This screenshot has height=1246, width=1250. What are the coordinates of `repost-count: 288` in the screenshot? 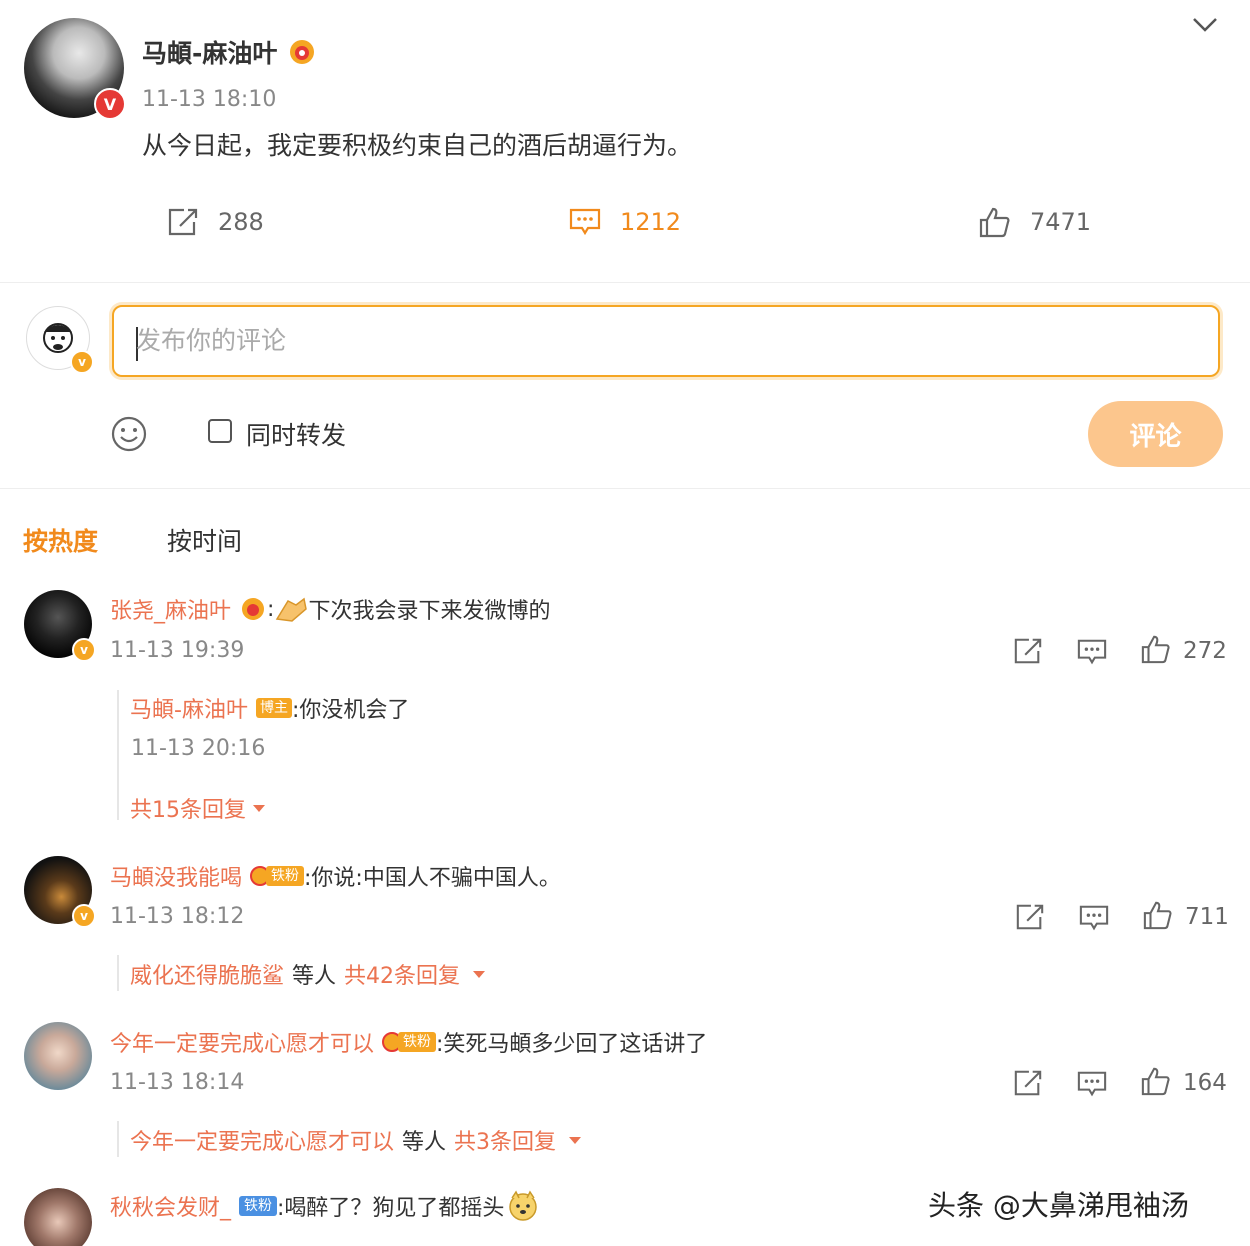 It's located at (241, 222).